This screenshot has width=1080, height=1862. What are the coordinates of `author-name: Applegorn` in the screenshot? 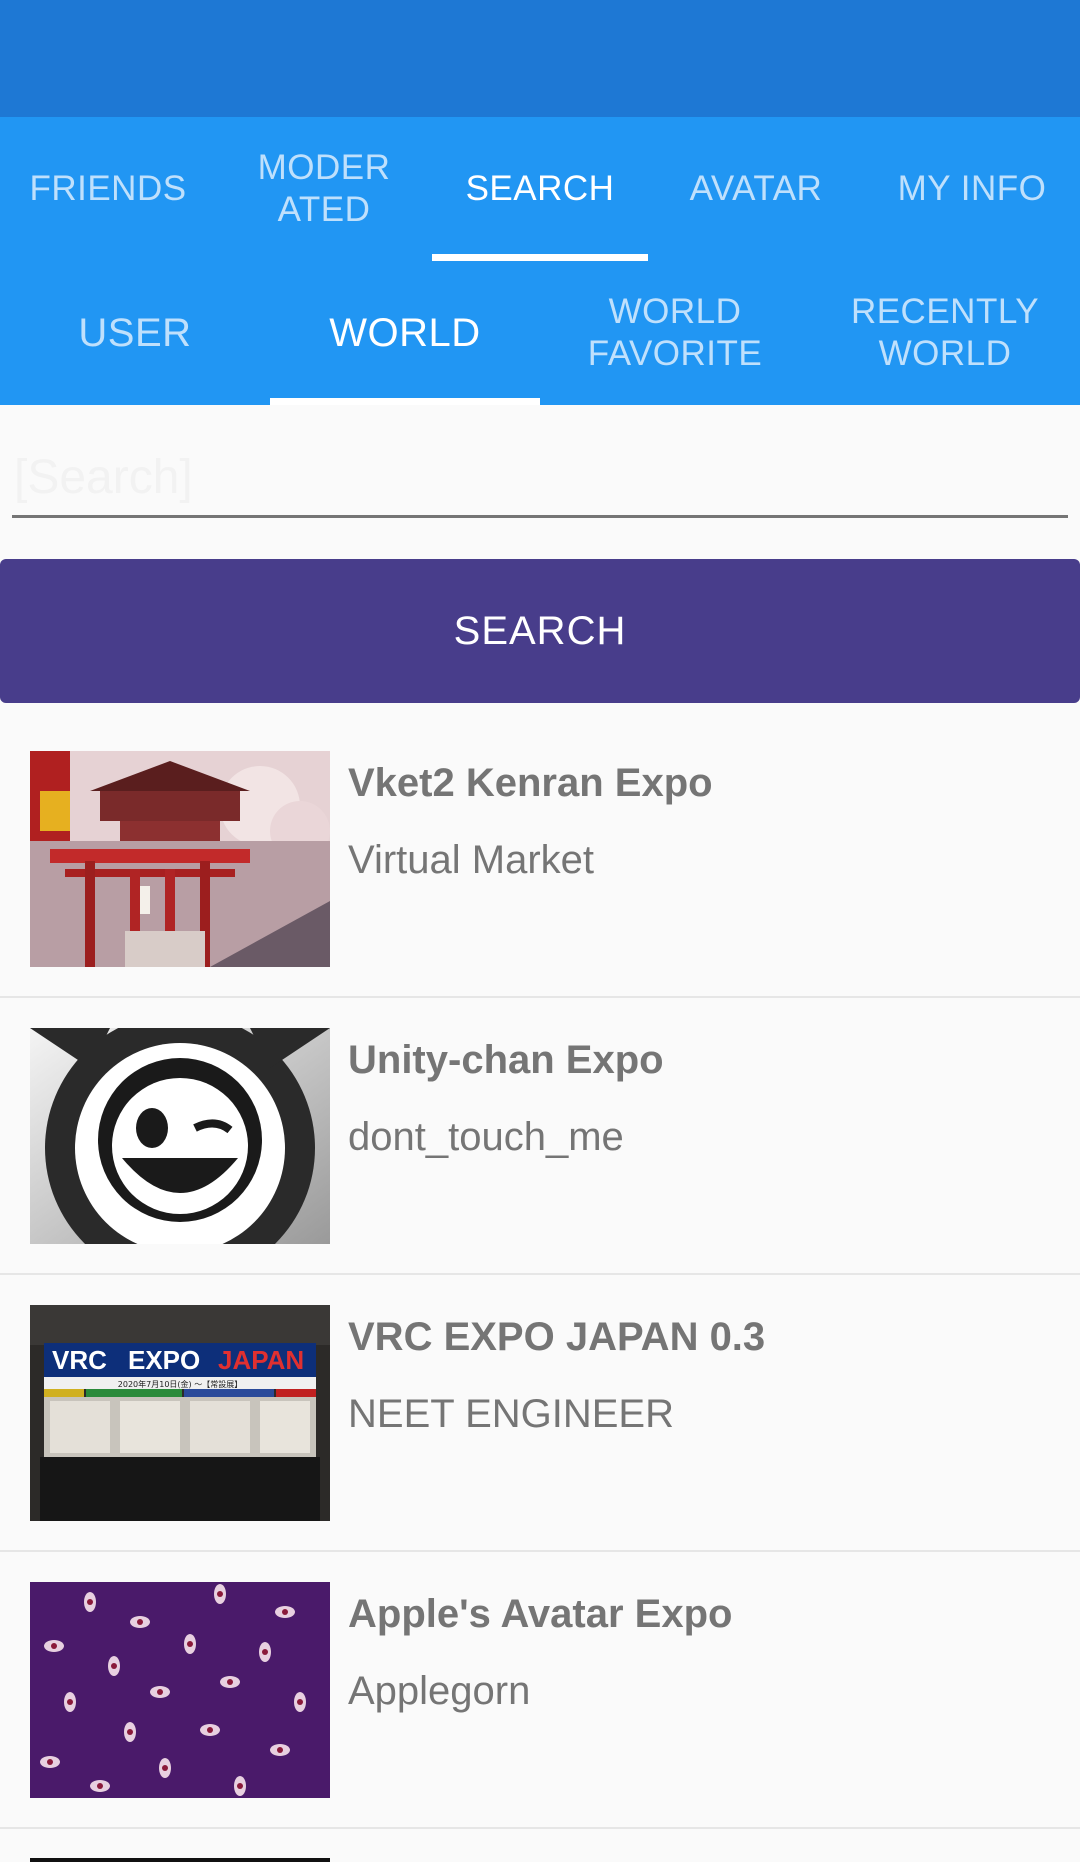 It's located at (439, 1691).